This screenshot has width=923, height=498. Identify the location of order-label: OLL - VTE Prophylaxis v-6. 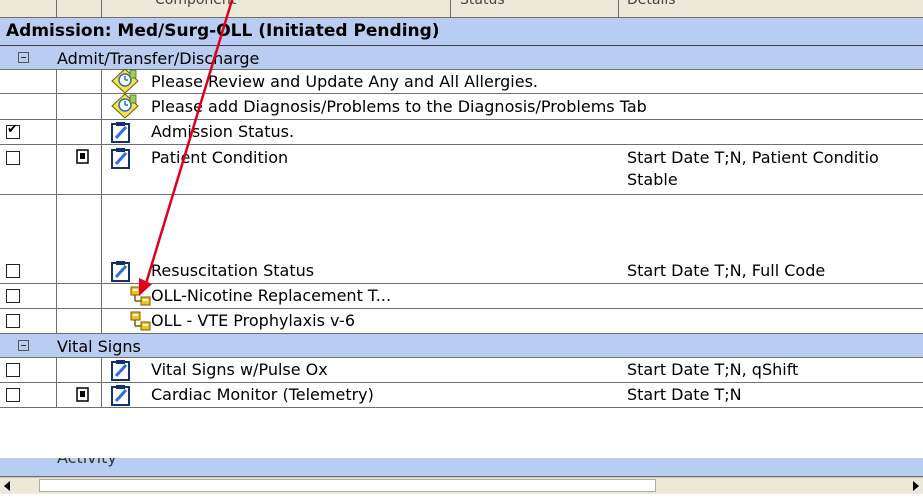
(253, 320).